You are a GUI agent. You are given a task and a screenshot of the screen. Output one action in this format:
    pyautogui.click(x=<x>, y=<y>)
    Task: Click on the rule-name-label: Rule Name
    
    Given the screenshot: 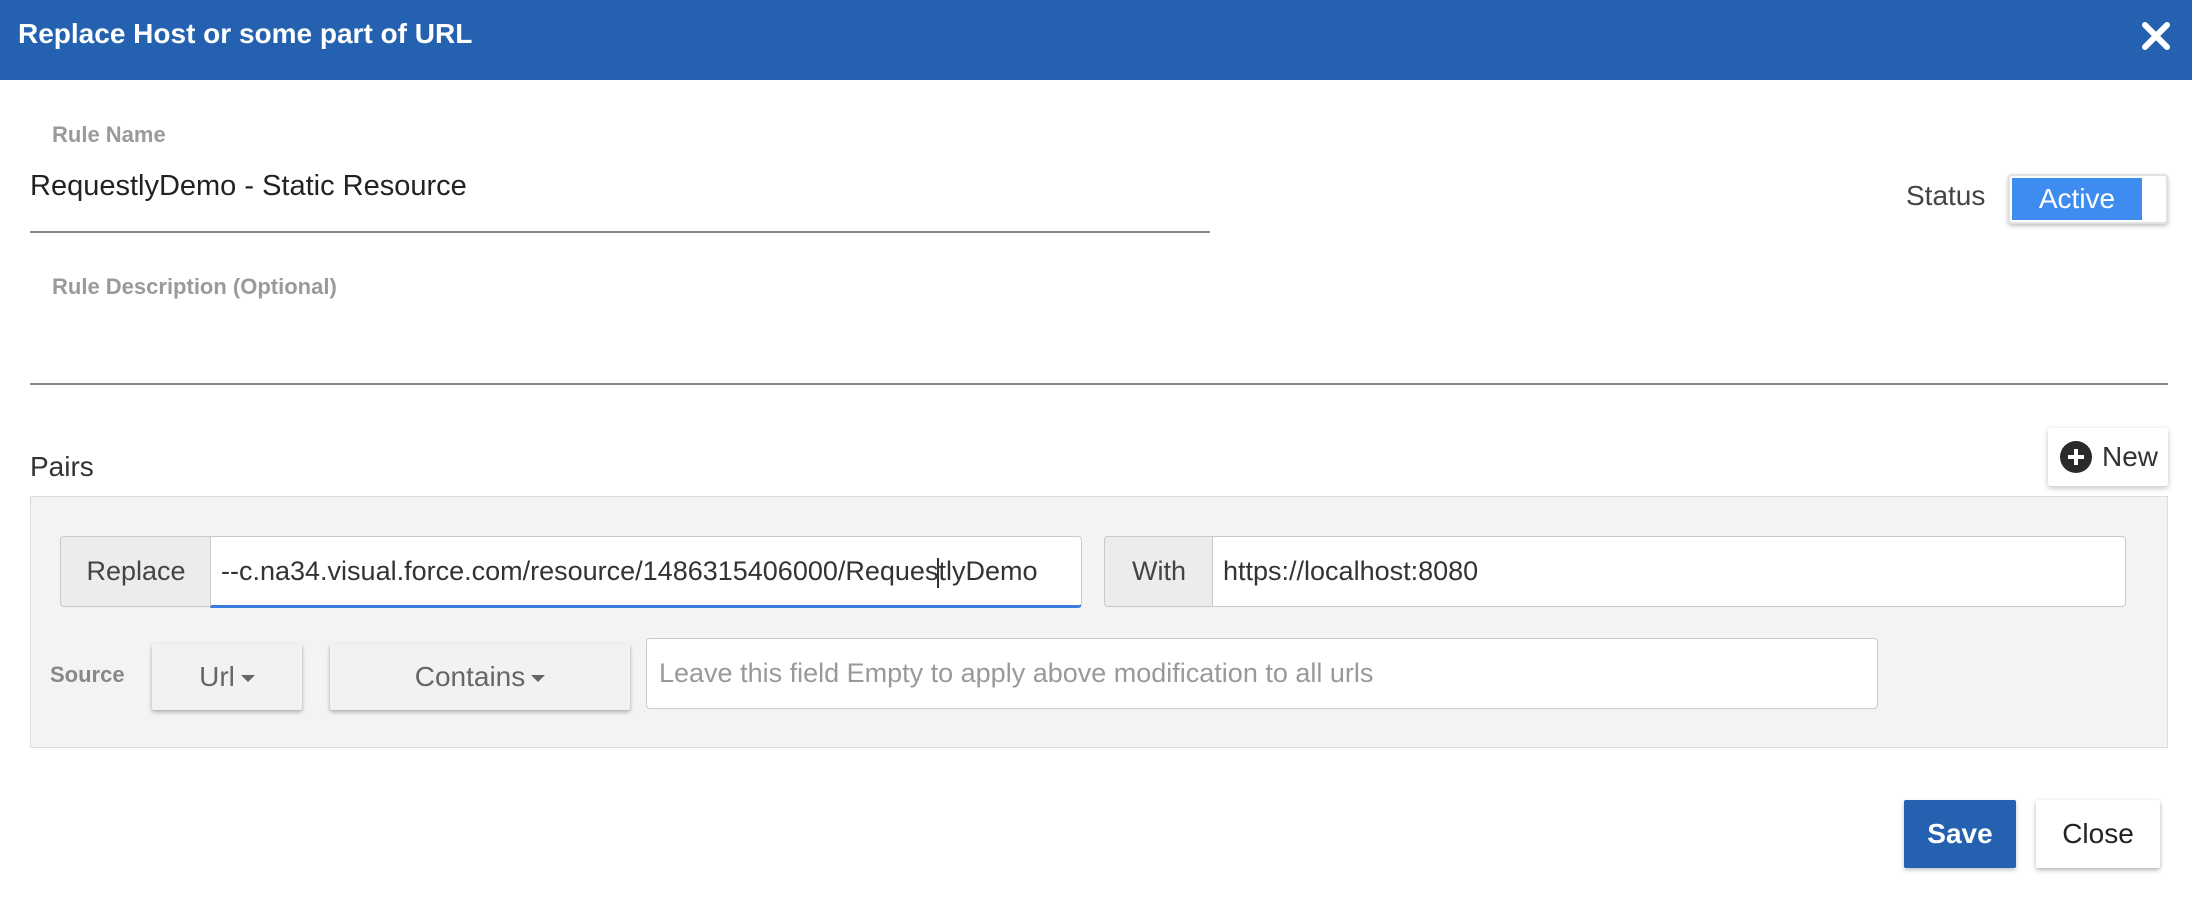 What is the action you would take?
    pyautogui.click(x=109, y=134)
    